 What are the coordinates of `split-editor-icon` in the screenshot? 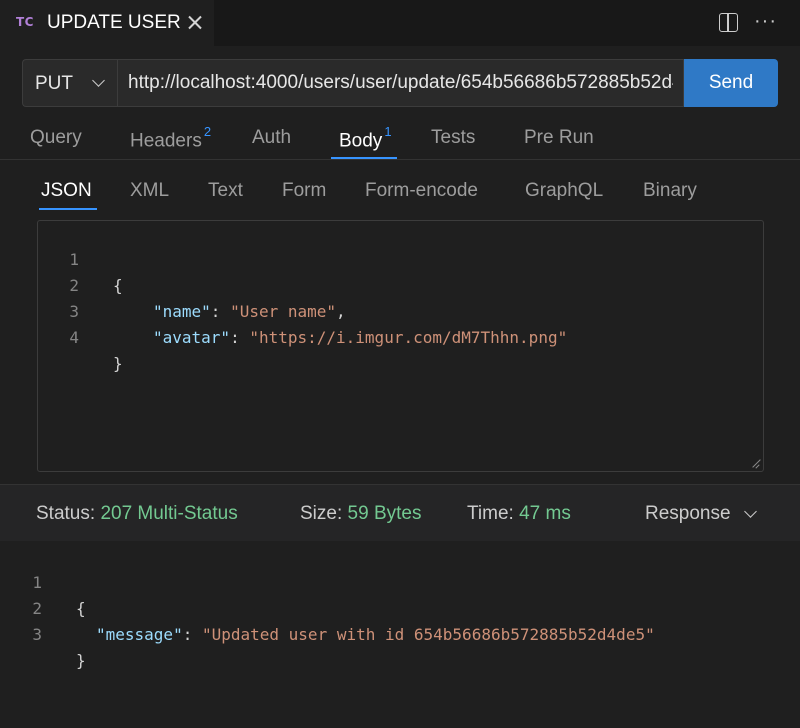 It's located at (728, 22).